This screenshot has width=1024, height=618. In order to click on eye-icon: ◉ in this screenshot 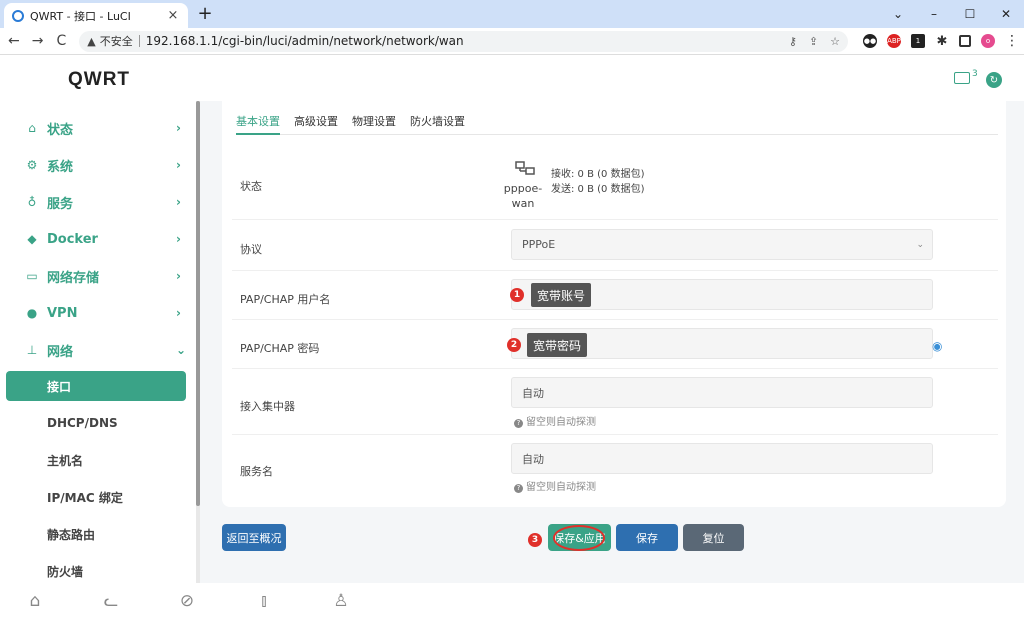, I will do `click(937, 346)`.